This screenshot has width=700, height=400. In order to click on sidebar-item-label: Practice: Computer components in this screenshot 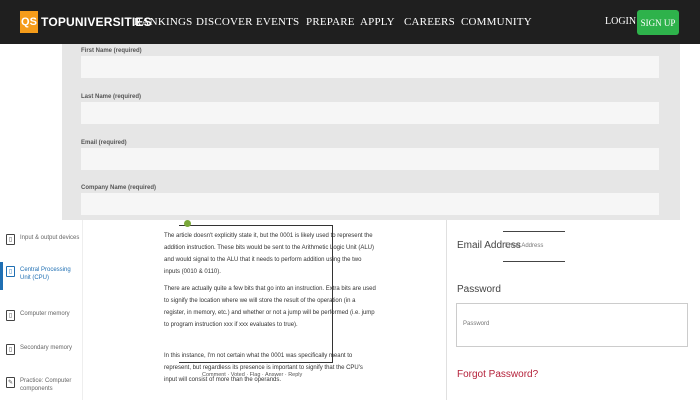, I will do `click(46, 385)`.